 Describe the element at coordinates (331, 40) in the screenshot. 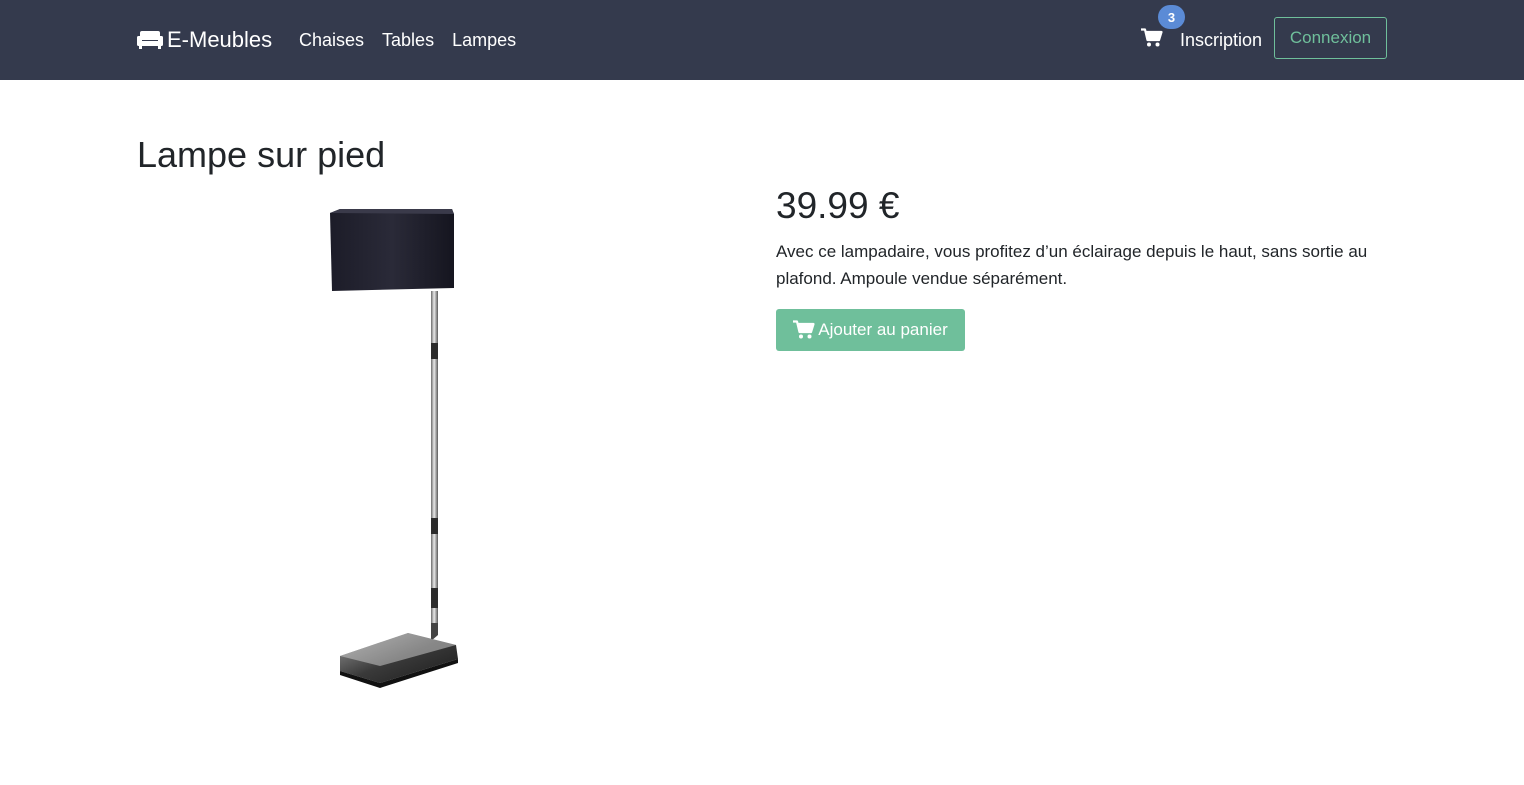

I see `nav-link-chaises: Chaises` at that location.